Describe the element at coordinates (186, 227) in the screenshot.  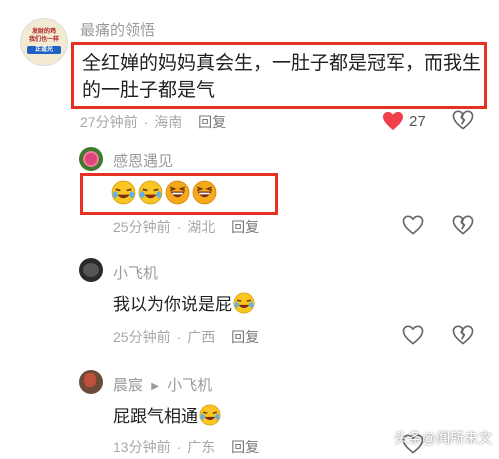
I see `comment-meta: 25分钟前 · 湖北 回复` at that location.